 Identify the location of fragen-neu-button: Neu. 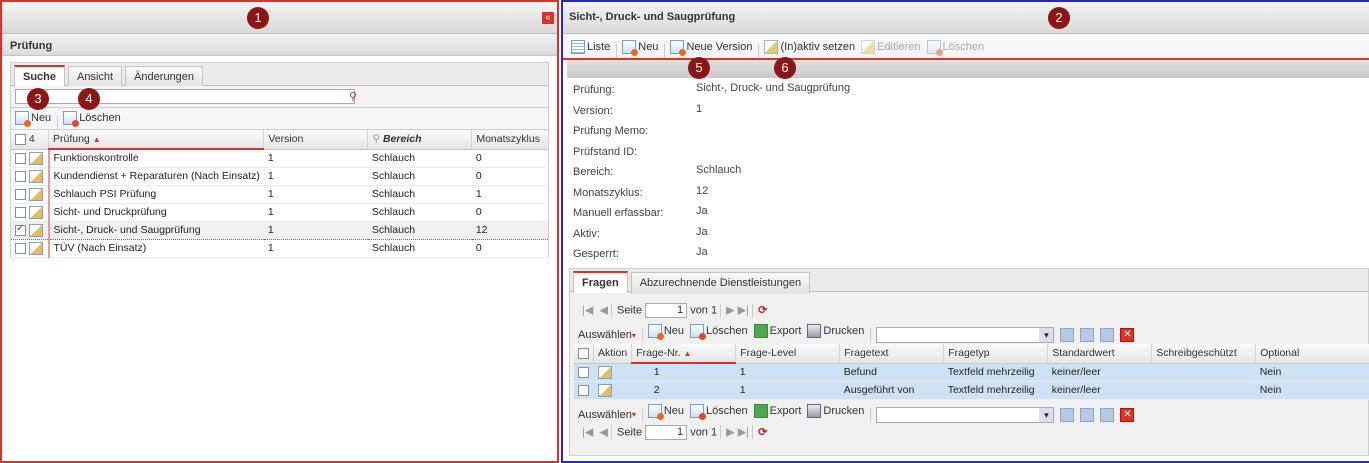
(665, 332).